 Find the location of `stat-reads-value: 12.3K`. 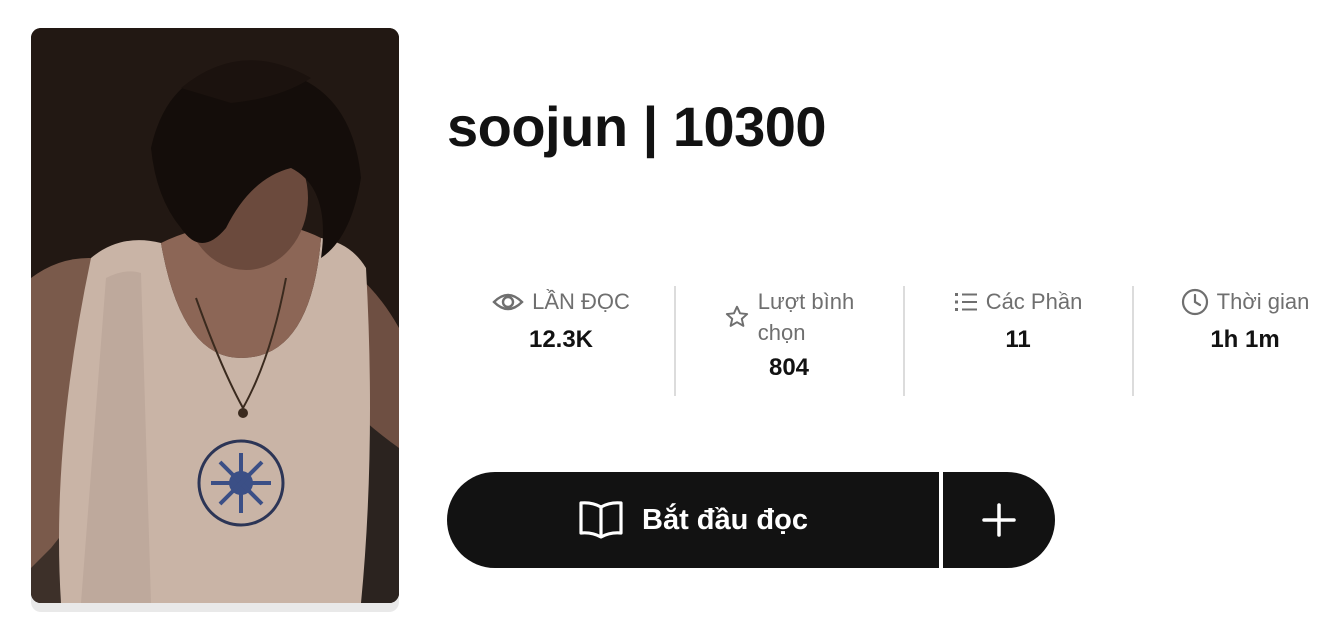

stat-reads-value: 12.3K is located at coordinates (561, 339).